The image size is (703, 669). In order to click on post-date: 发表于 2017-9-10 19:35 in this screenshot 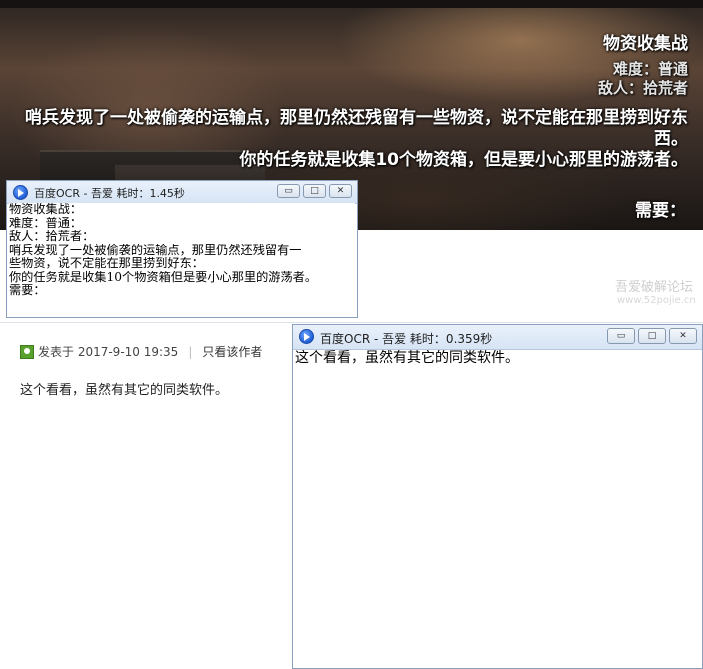, I will do `click(108, 352)`.